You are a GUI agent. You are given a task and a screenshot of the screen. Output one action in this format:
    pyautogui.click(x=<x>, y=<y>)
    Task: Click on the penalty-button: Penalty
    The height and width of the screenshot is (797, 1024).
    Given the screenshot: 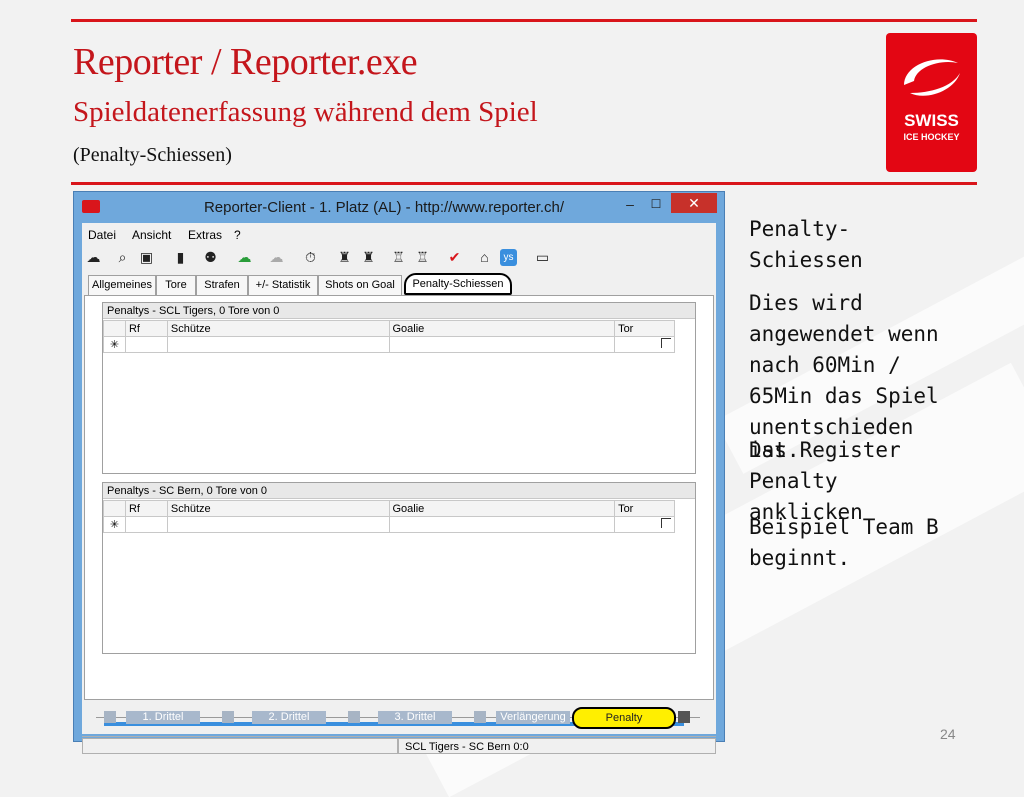 What is the action you would take?
    pyautogui.click(x=624, y=718)
    